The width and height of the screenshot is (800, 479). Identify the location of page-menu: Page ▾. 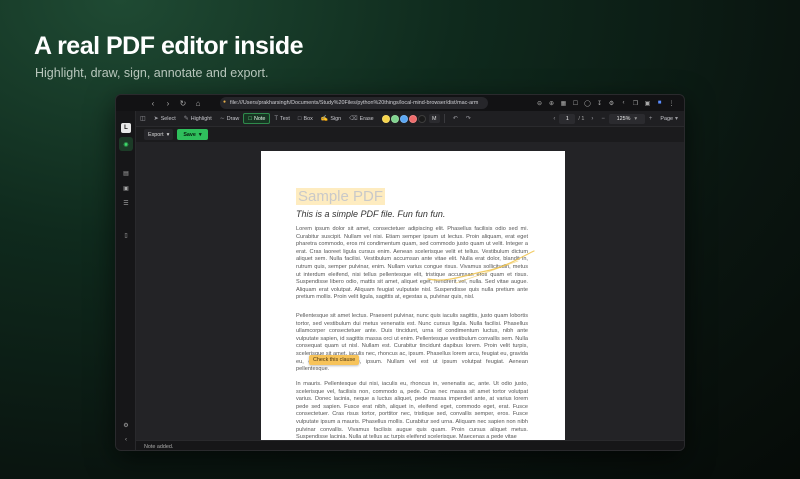
(669, 118).